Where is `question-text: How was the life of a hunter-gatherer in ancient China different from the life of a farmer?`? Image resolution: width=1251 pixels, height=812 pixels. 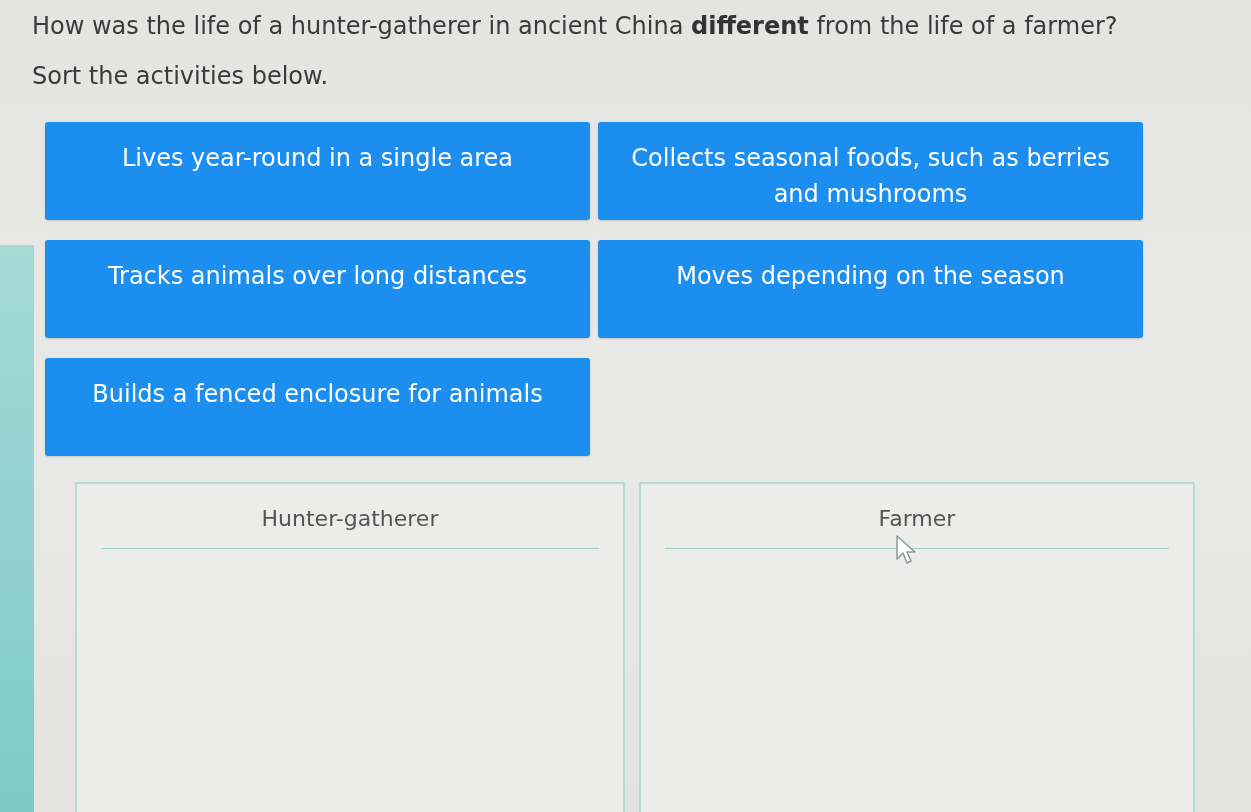 question-text: How was the life of a hunter-gatherer in ancient China different from the life of a farmer? is located at coordinates (575, 26).